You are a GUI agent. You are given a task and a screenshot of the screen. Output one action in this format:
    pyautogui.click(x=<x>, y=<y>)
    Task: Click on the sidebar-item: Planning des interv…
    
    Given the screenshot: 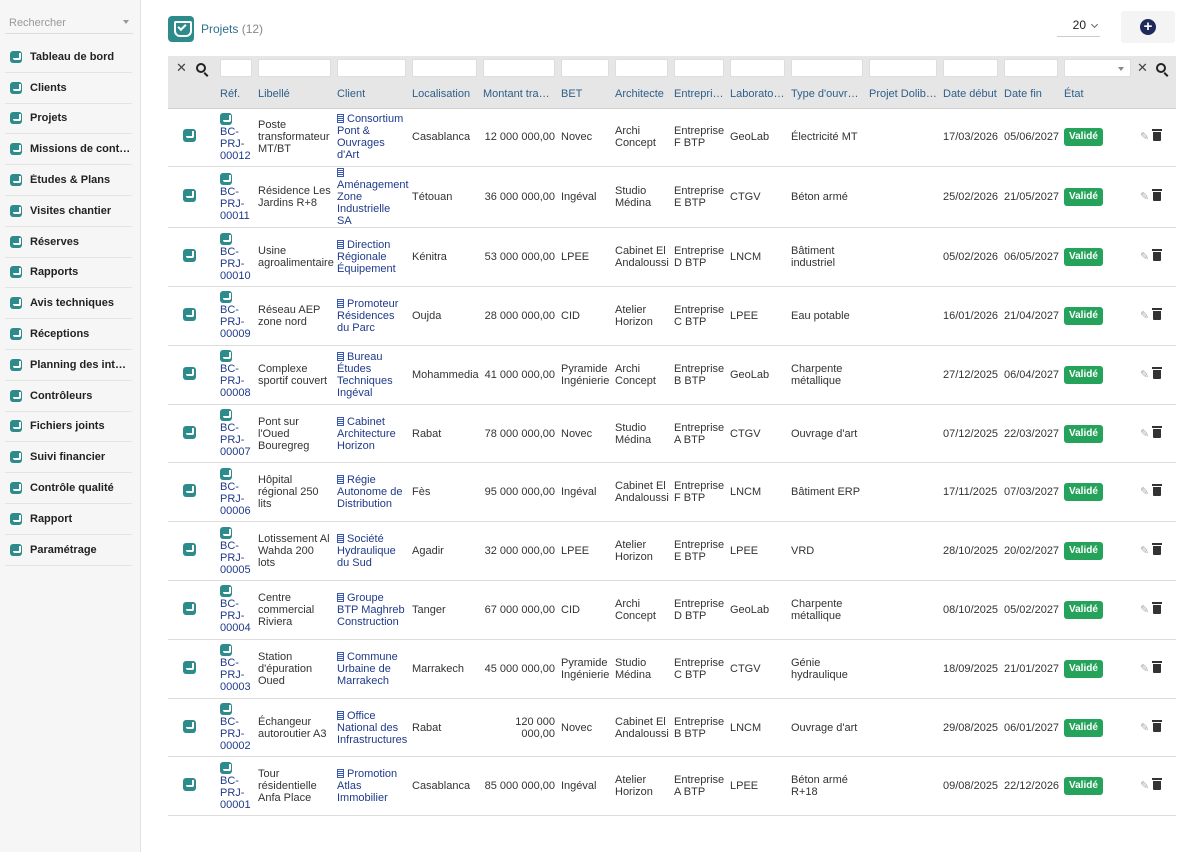 What is the action you would take?
    pyautogui.click(x=68, y=365)
    